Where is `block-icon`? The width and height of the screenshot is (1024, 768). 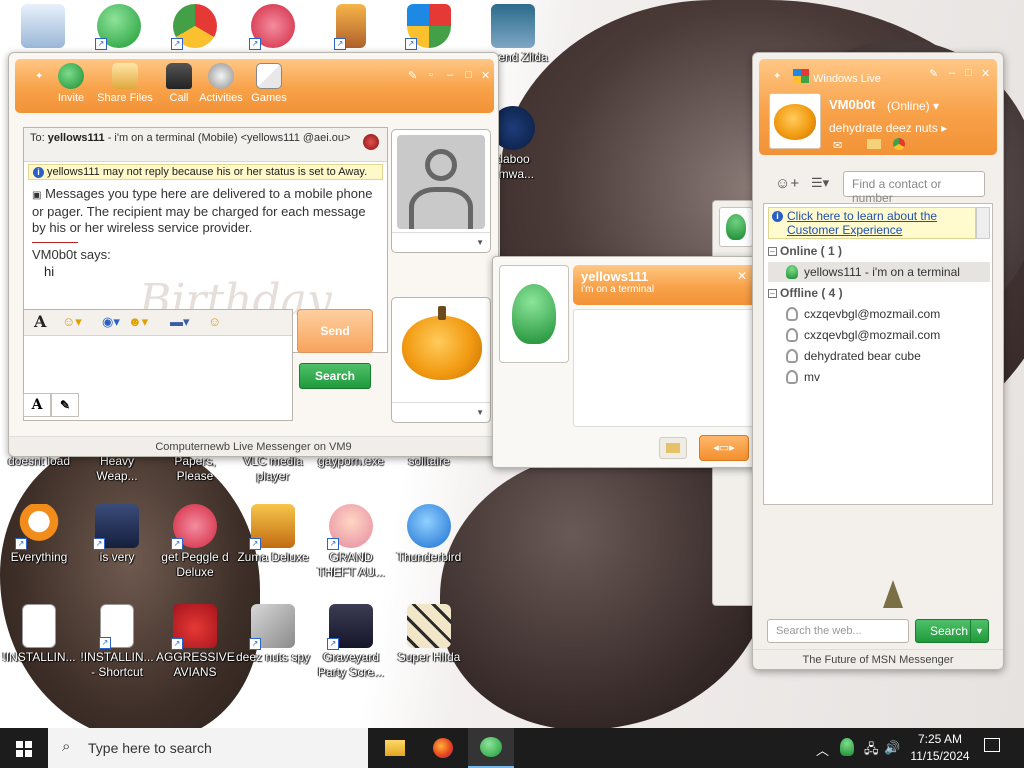 block-icon is located at coordinates (371, 142).